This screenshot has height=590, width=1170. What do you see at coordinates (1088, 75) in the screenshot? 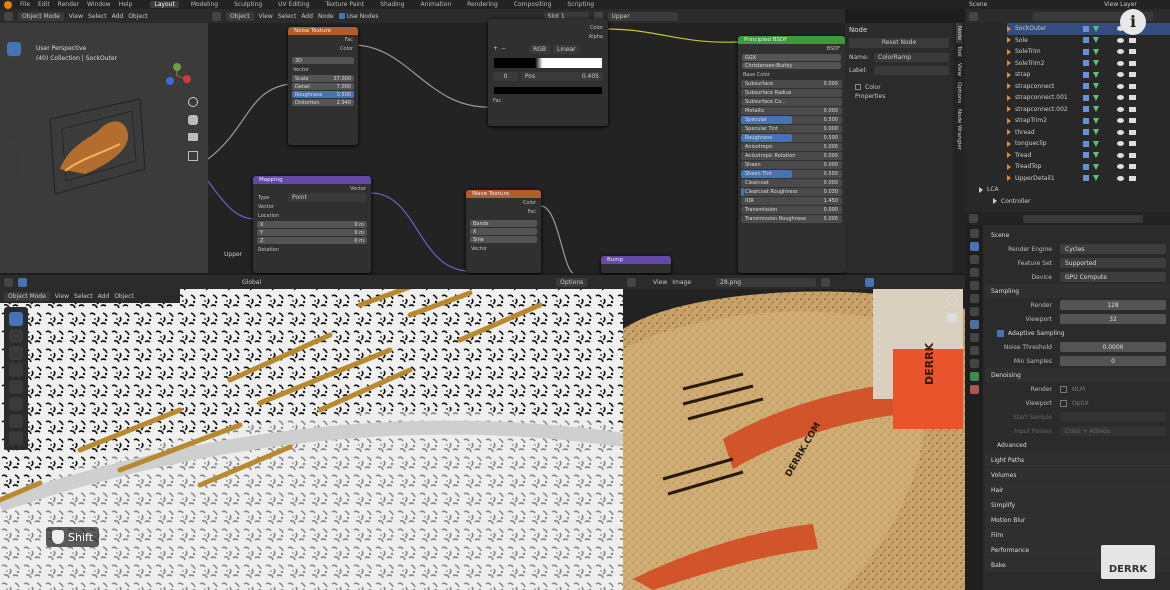
I see `outliner-item: strap` at bounding box center [1088, 75].